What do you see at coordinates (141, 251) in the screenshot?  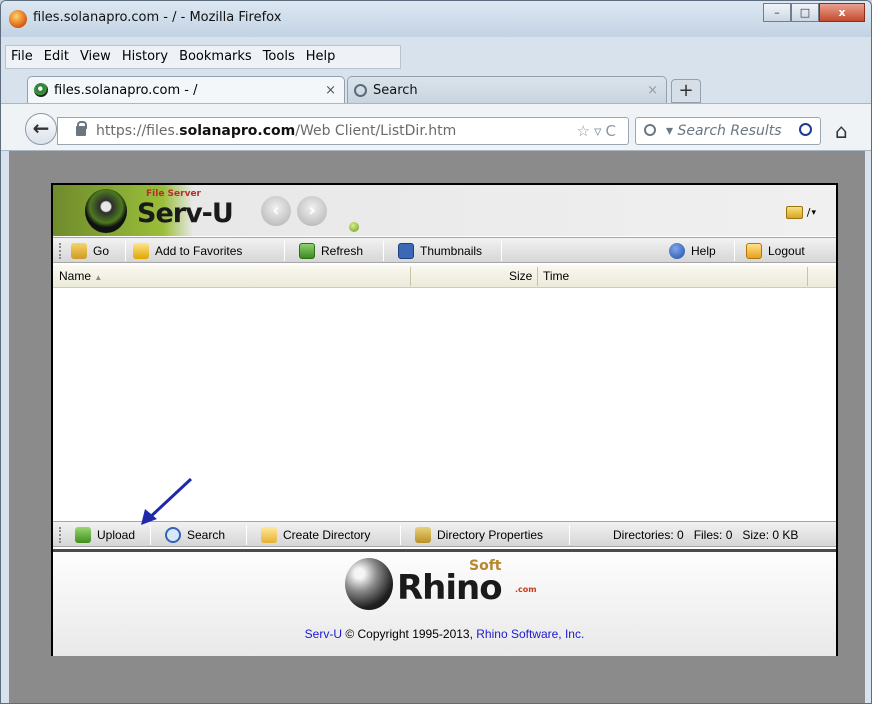 I see `favorites-icon` at bounding box center [141, 251].